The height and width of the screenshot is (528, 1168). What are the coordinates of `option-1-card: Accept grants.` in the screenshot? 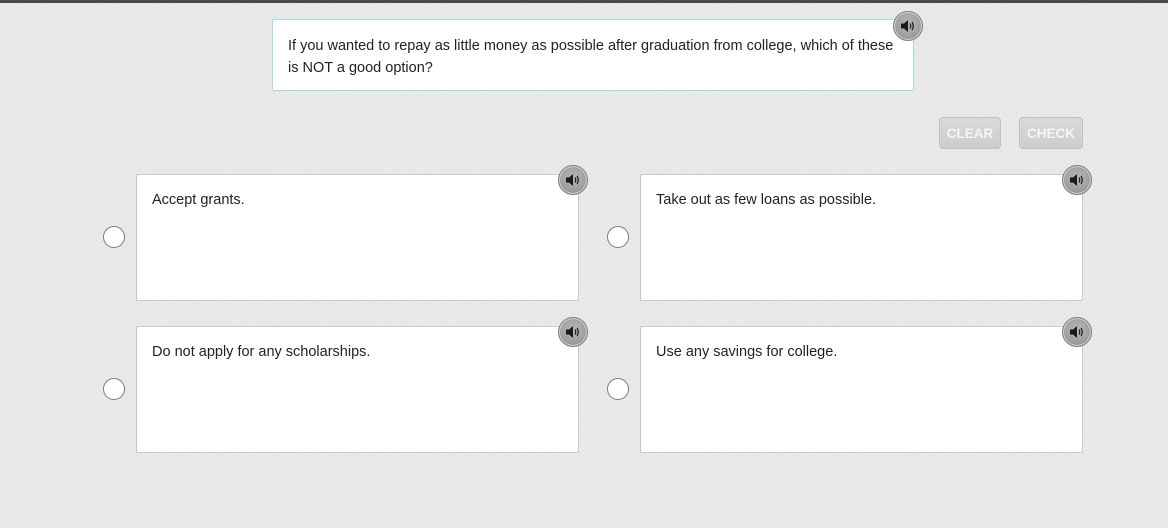 It's located at (357, 237).